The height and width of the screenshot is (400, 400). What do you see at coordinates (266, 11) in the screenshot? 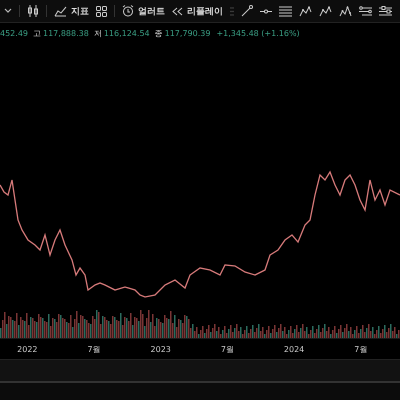
I see `horizontal-line-icon` at bounding box center [266, 11].